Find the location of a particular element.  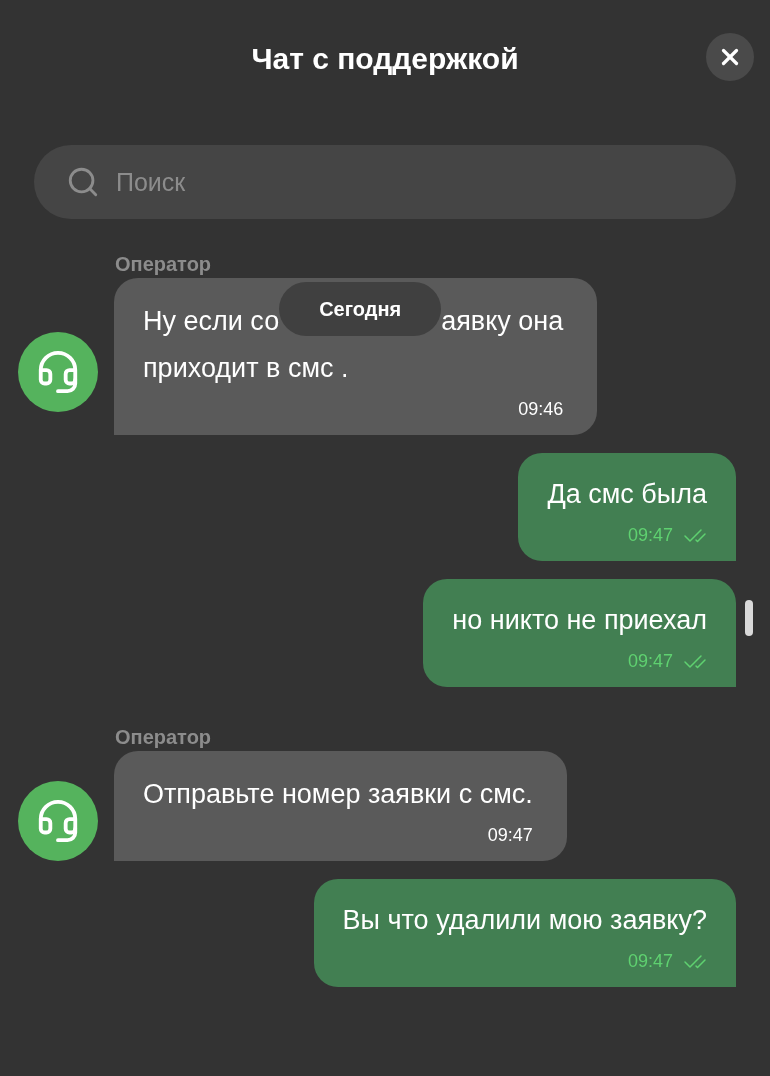

message-text: Ну если со is located at coordinates (211, 322).